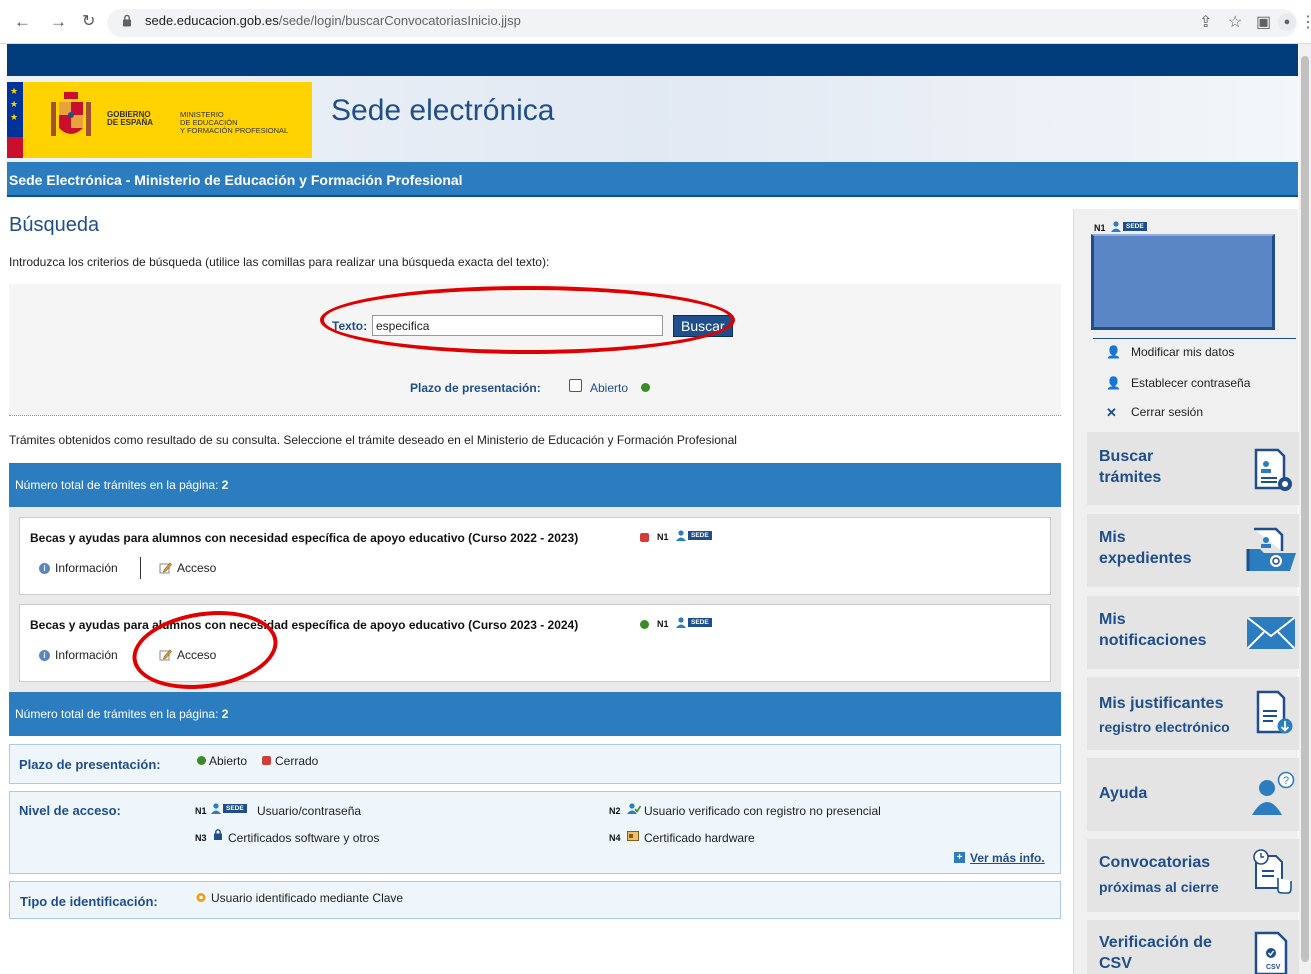  I want to click on acceso-link: Acceso, so click(196, 568).